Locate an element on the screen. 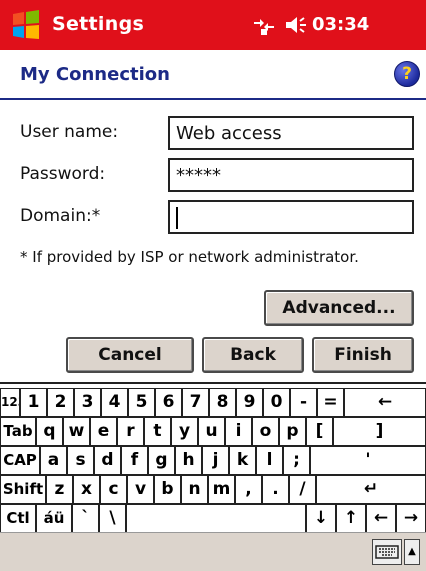  key-j: j is located at coordinates (215, 460).